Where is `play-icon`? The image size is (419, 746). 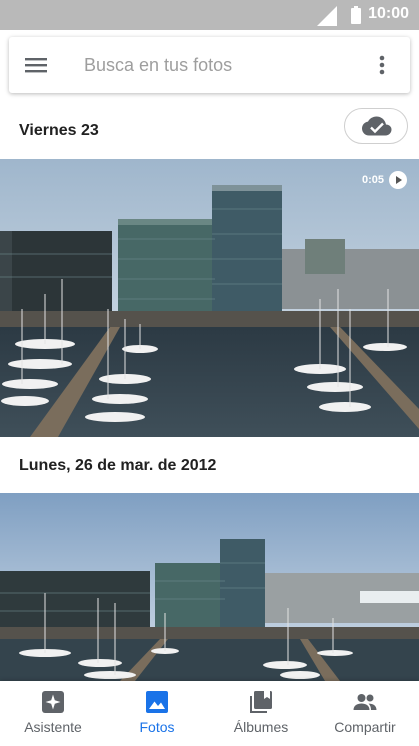 play-icon is located at coordinates (398, 180).